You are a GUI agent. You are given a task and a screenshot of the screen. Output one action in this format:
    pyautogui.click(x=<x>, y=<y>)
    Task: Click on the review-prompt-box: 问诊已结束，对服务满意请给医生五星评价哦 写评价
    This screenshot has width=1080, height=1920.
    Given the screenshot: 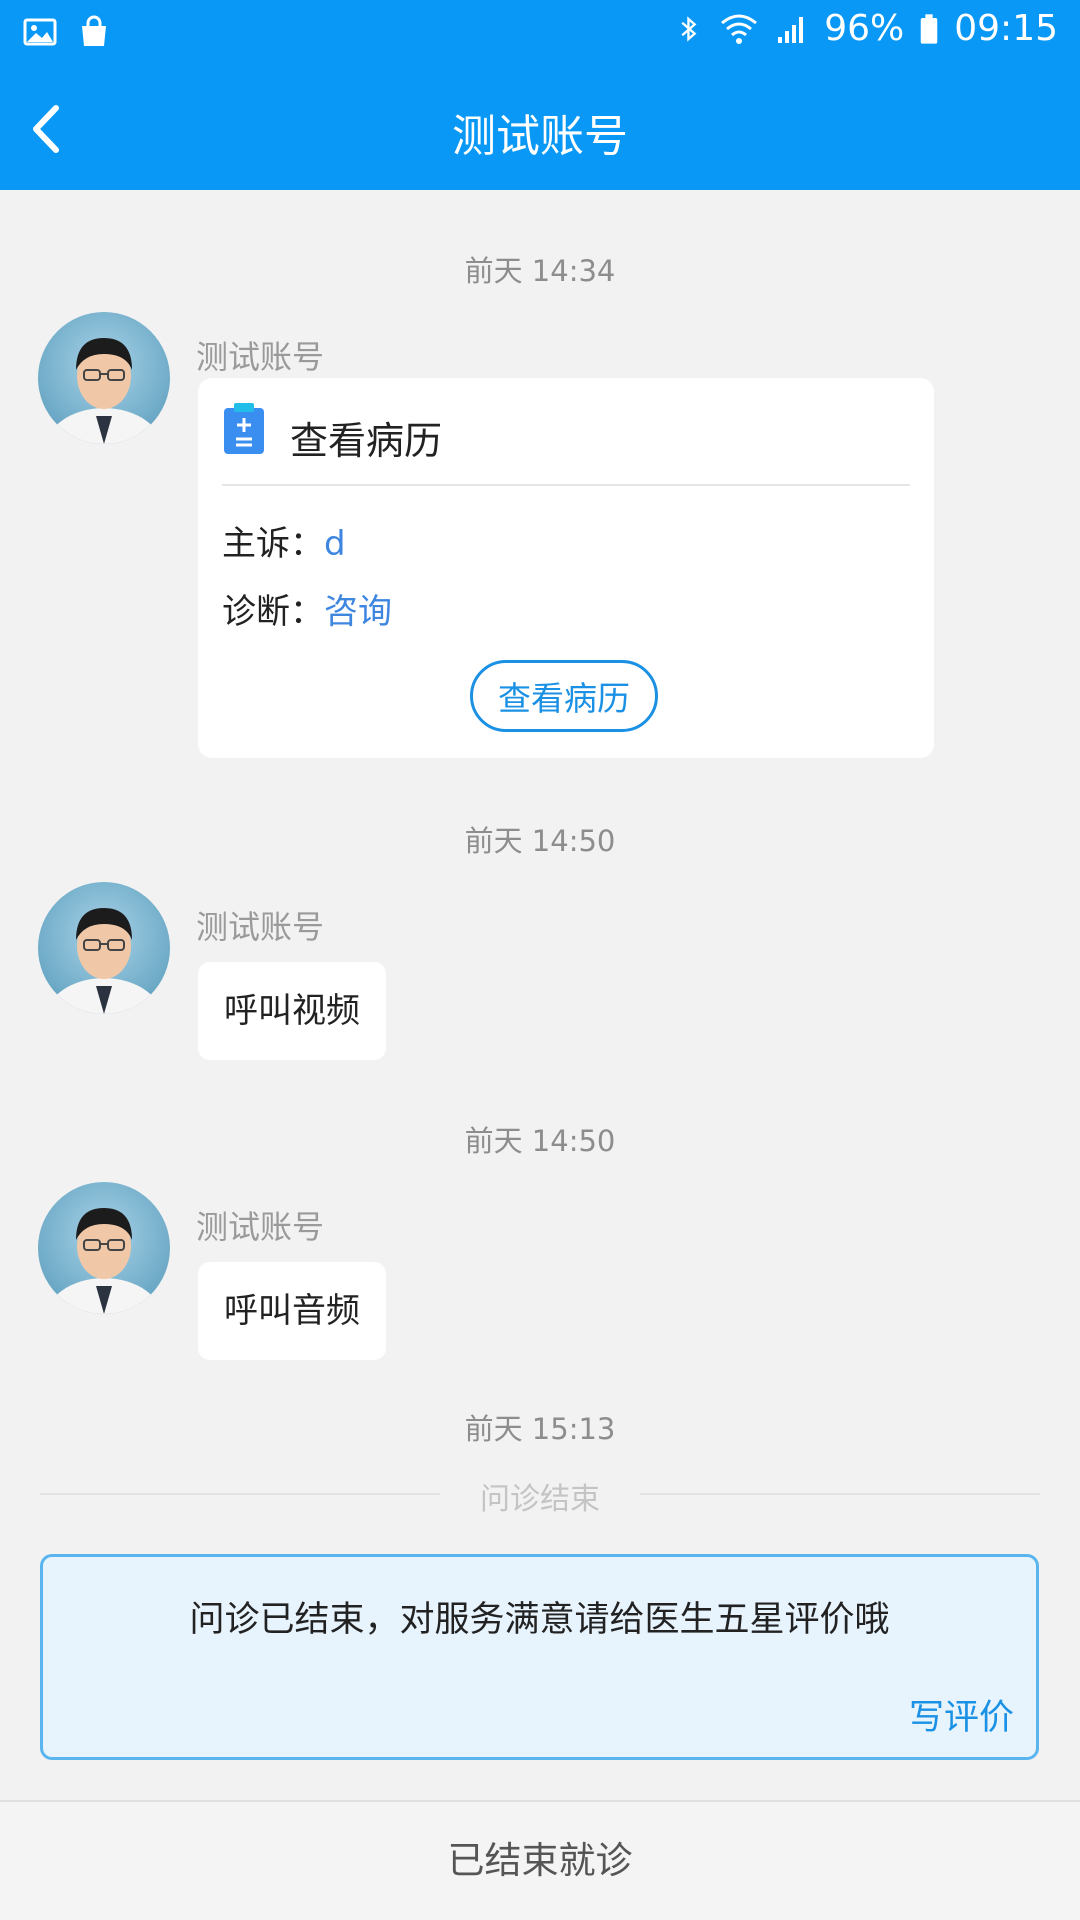 What is the action you would take?
    pyautogui.click(x=539, y=1657)
    